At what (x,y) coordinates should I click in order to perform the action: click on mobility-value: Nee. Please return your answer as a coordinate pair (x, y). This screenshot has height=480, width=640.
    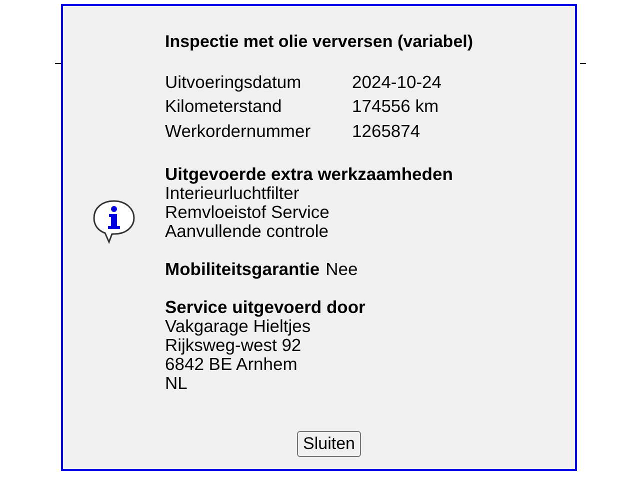
    Looking at the image, I should click on (342, 269).